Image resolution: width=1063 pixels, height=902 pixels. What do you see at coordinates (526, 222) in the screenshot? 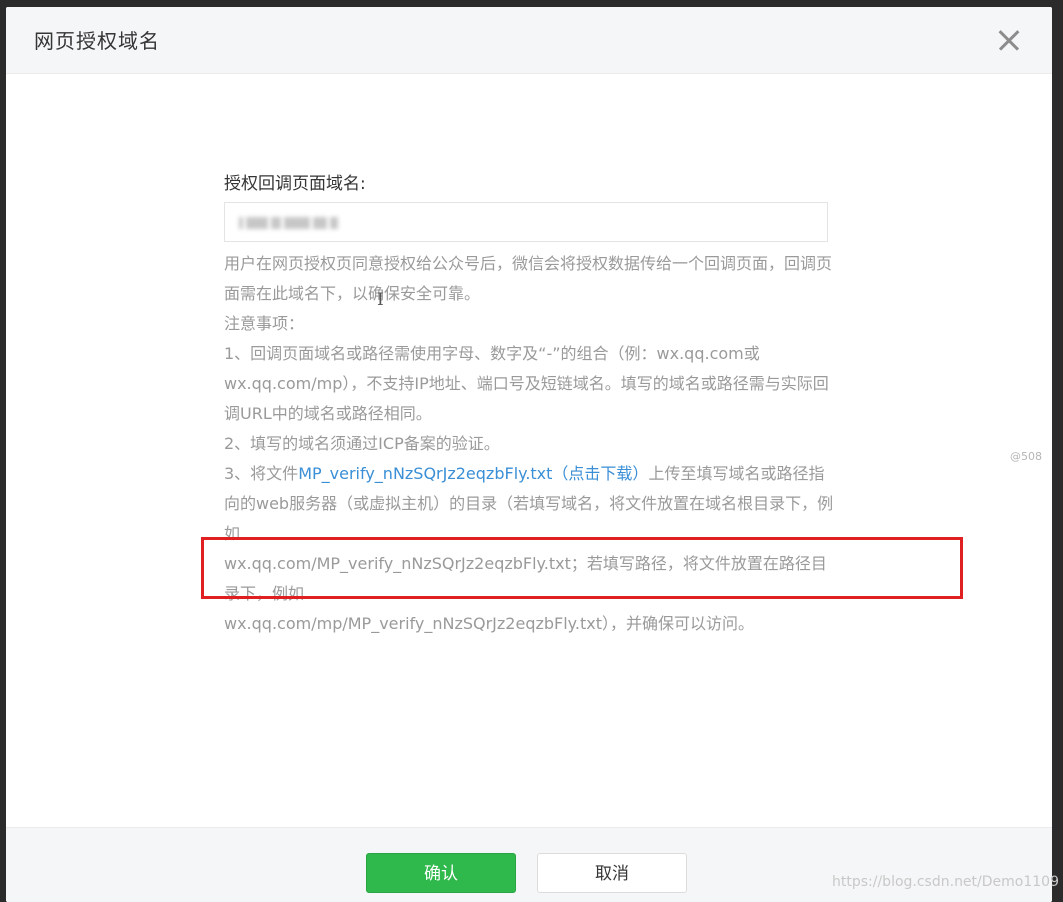
I see `domain-input` at bounding box center [526, 222].